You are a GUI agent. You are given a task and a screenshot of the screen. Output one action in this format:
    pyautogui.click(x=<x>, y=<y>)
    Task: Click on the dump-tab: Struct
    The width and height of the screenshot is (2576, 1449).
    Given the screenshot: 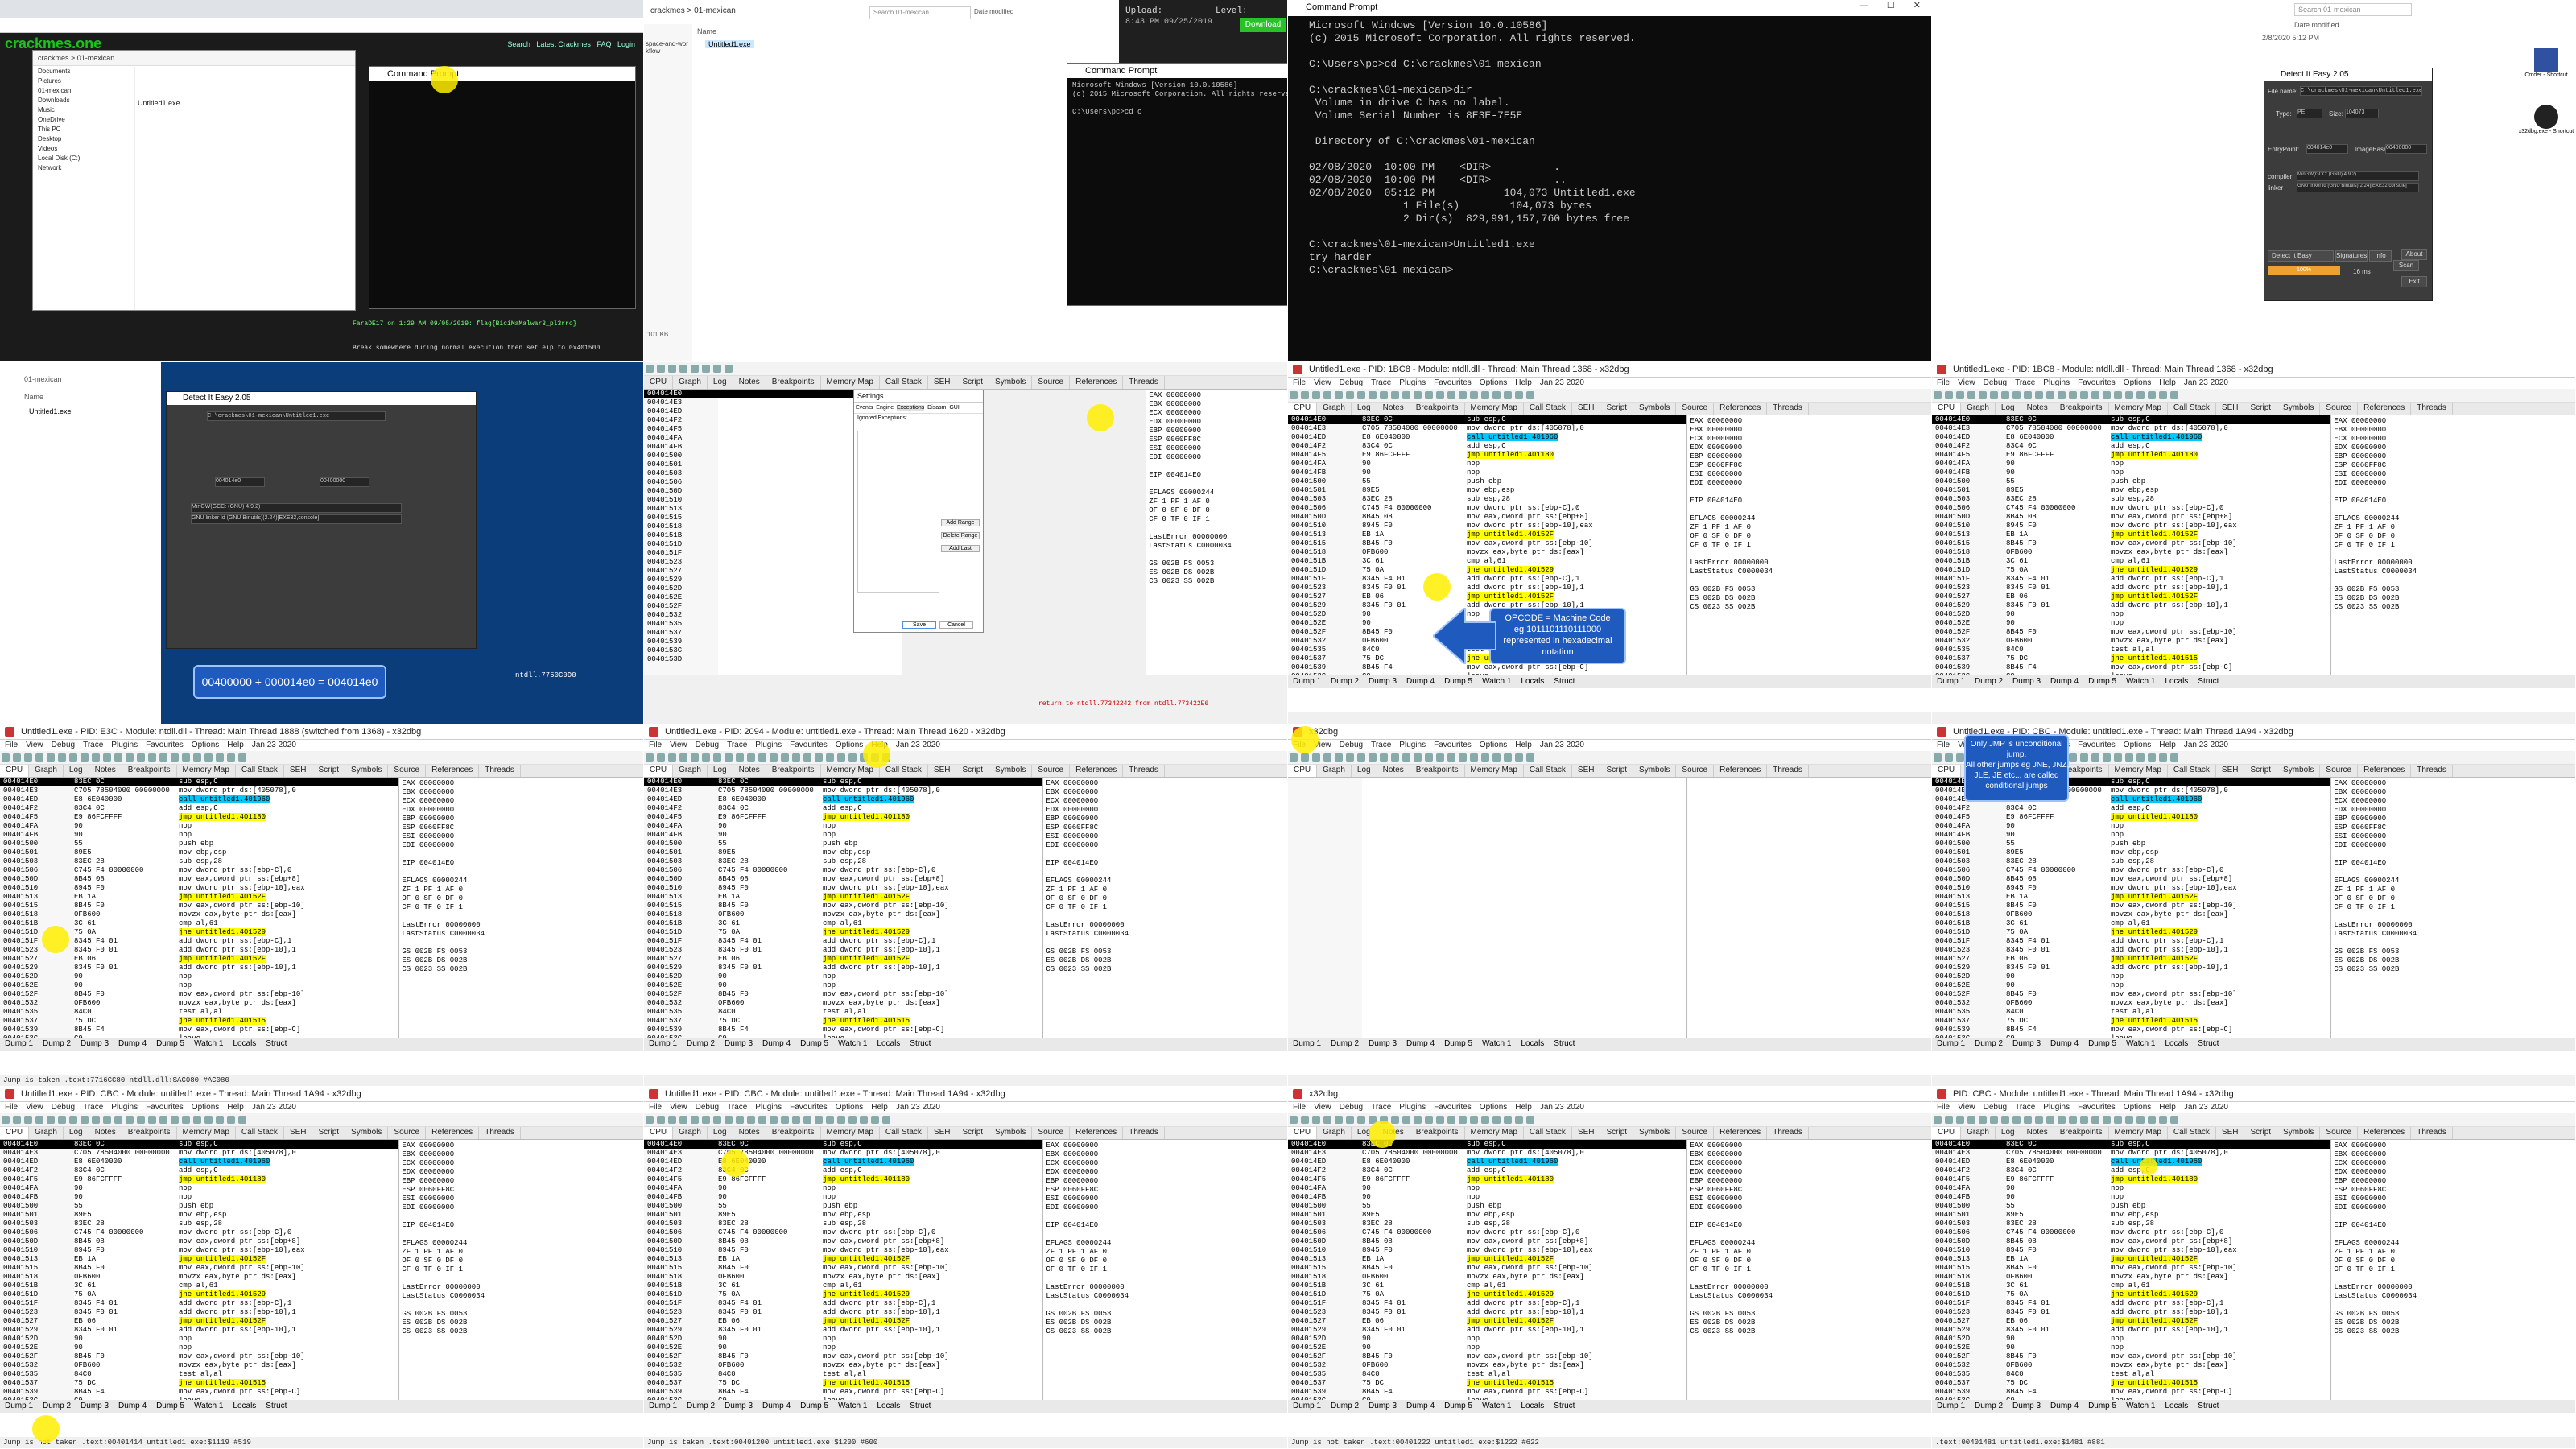 What is the action you would take?
    pyautogui.click(x=1564, y=1043)
    